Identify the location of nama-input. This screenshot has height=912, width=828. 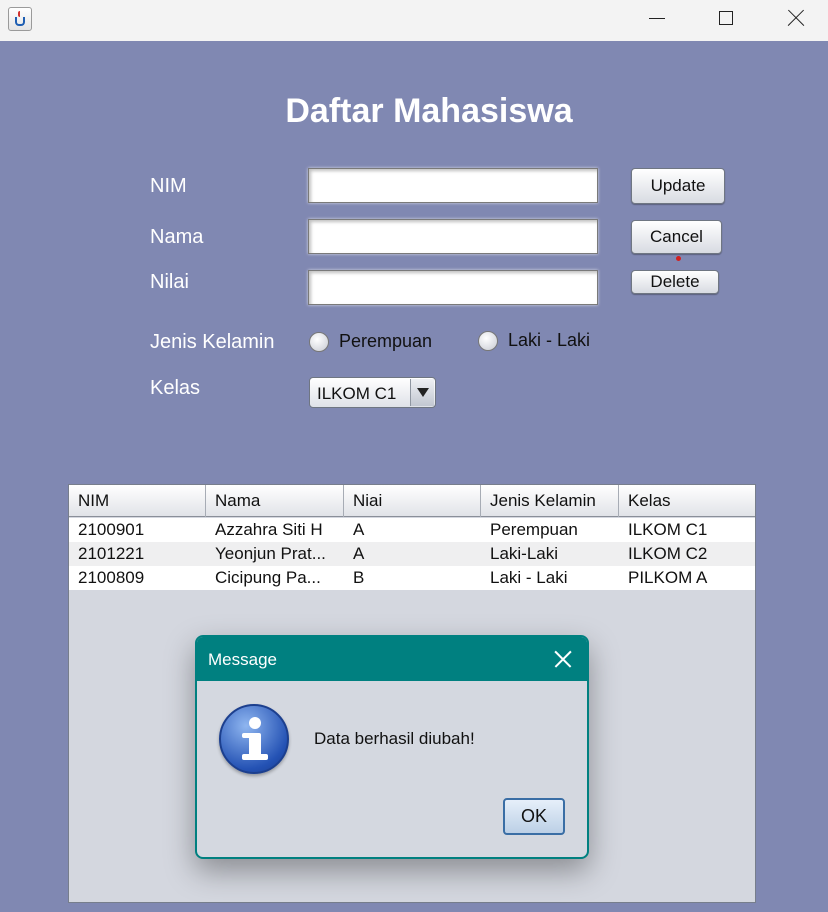
(453, 236).